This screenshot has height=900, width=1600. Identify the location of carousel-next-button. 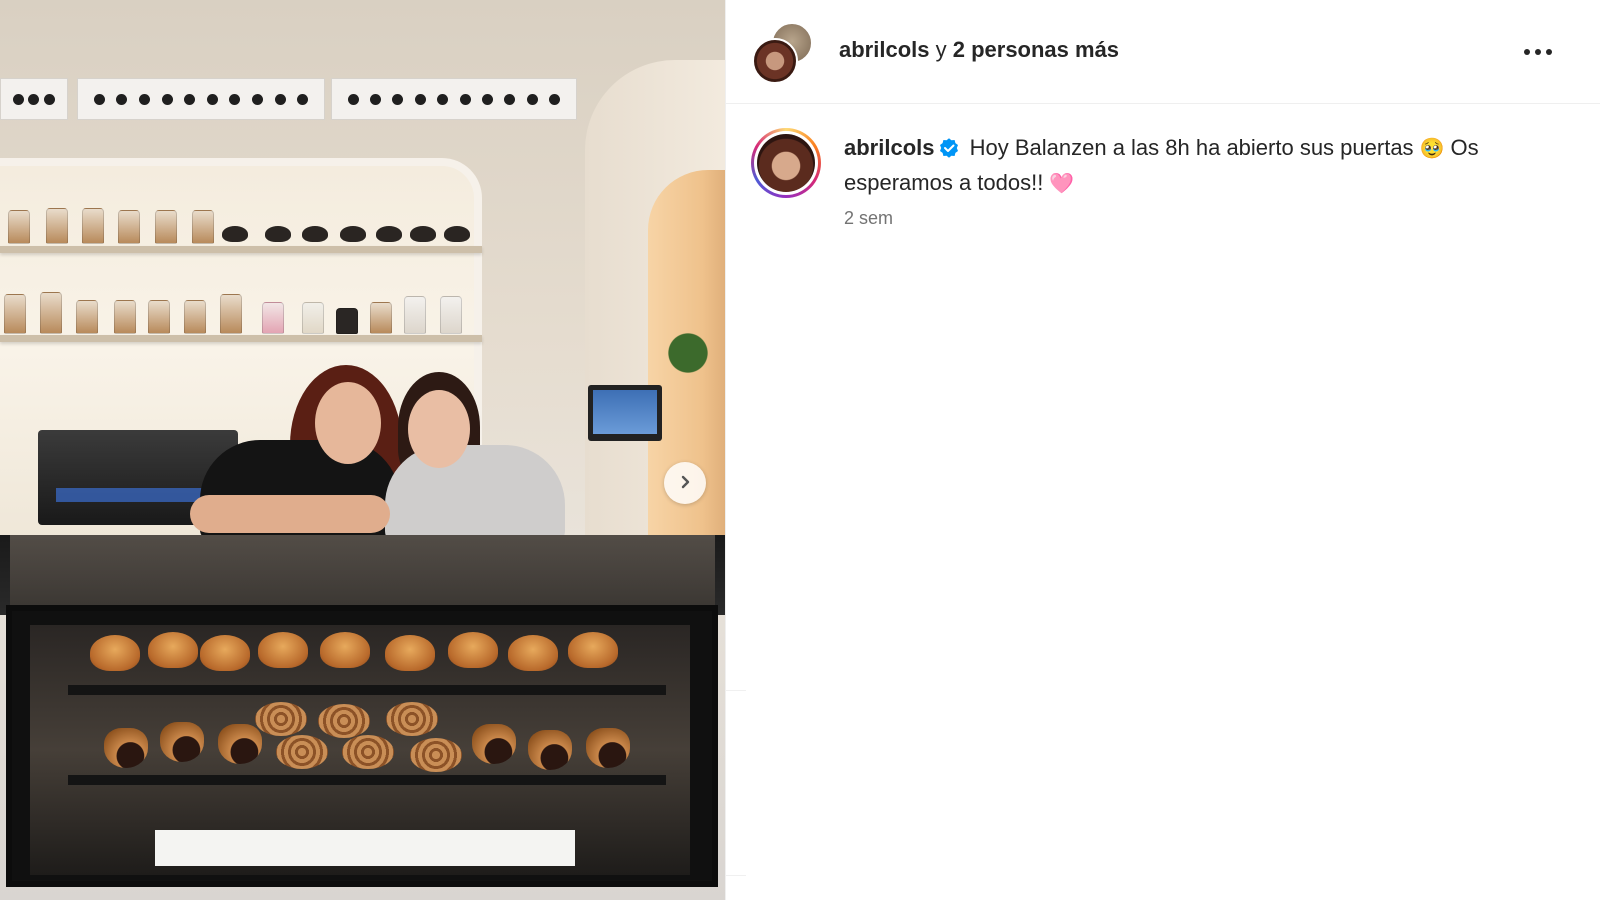
(685, 483).